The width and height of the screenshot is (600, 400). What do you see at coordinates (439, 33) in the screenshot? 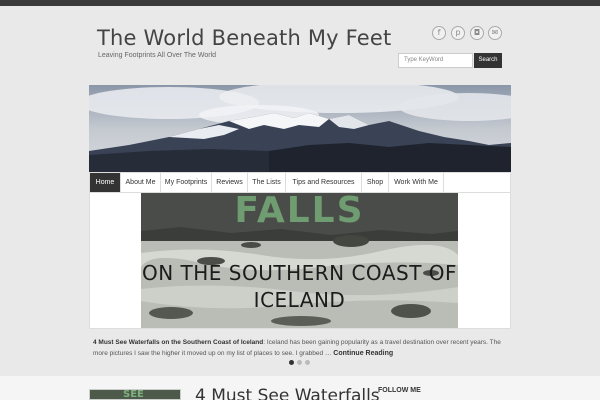
I see `facebook-icon: f` at bounding box center [439, 33].